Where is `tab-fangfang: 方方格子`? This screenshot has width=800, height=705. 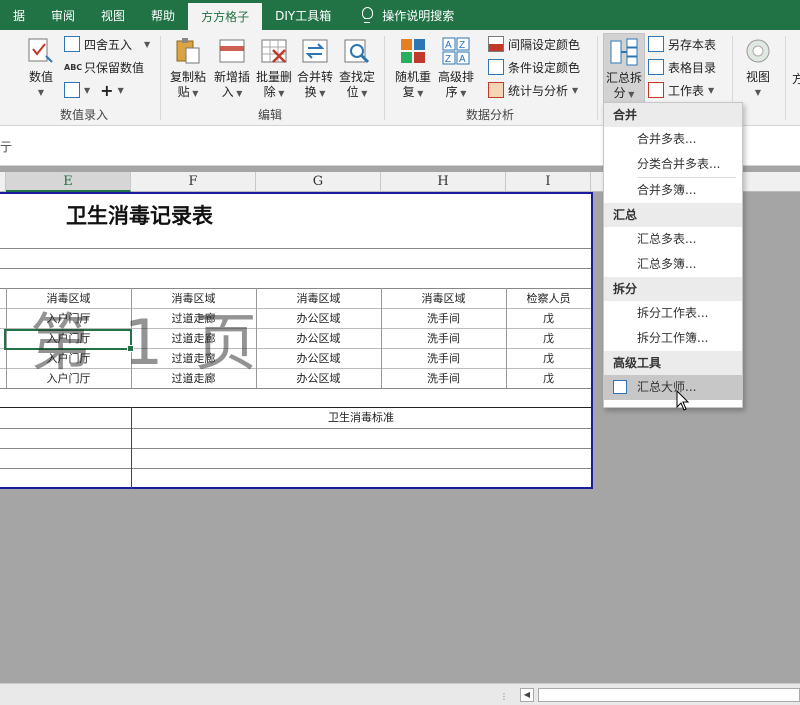
tab-fangfang: 方方格子 is located at coordinates (225, 16).